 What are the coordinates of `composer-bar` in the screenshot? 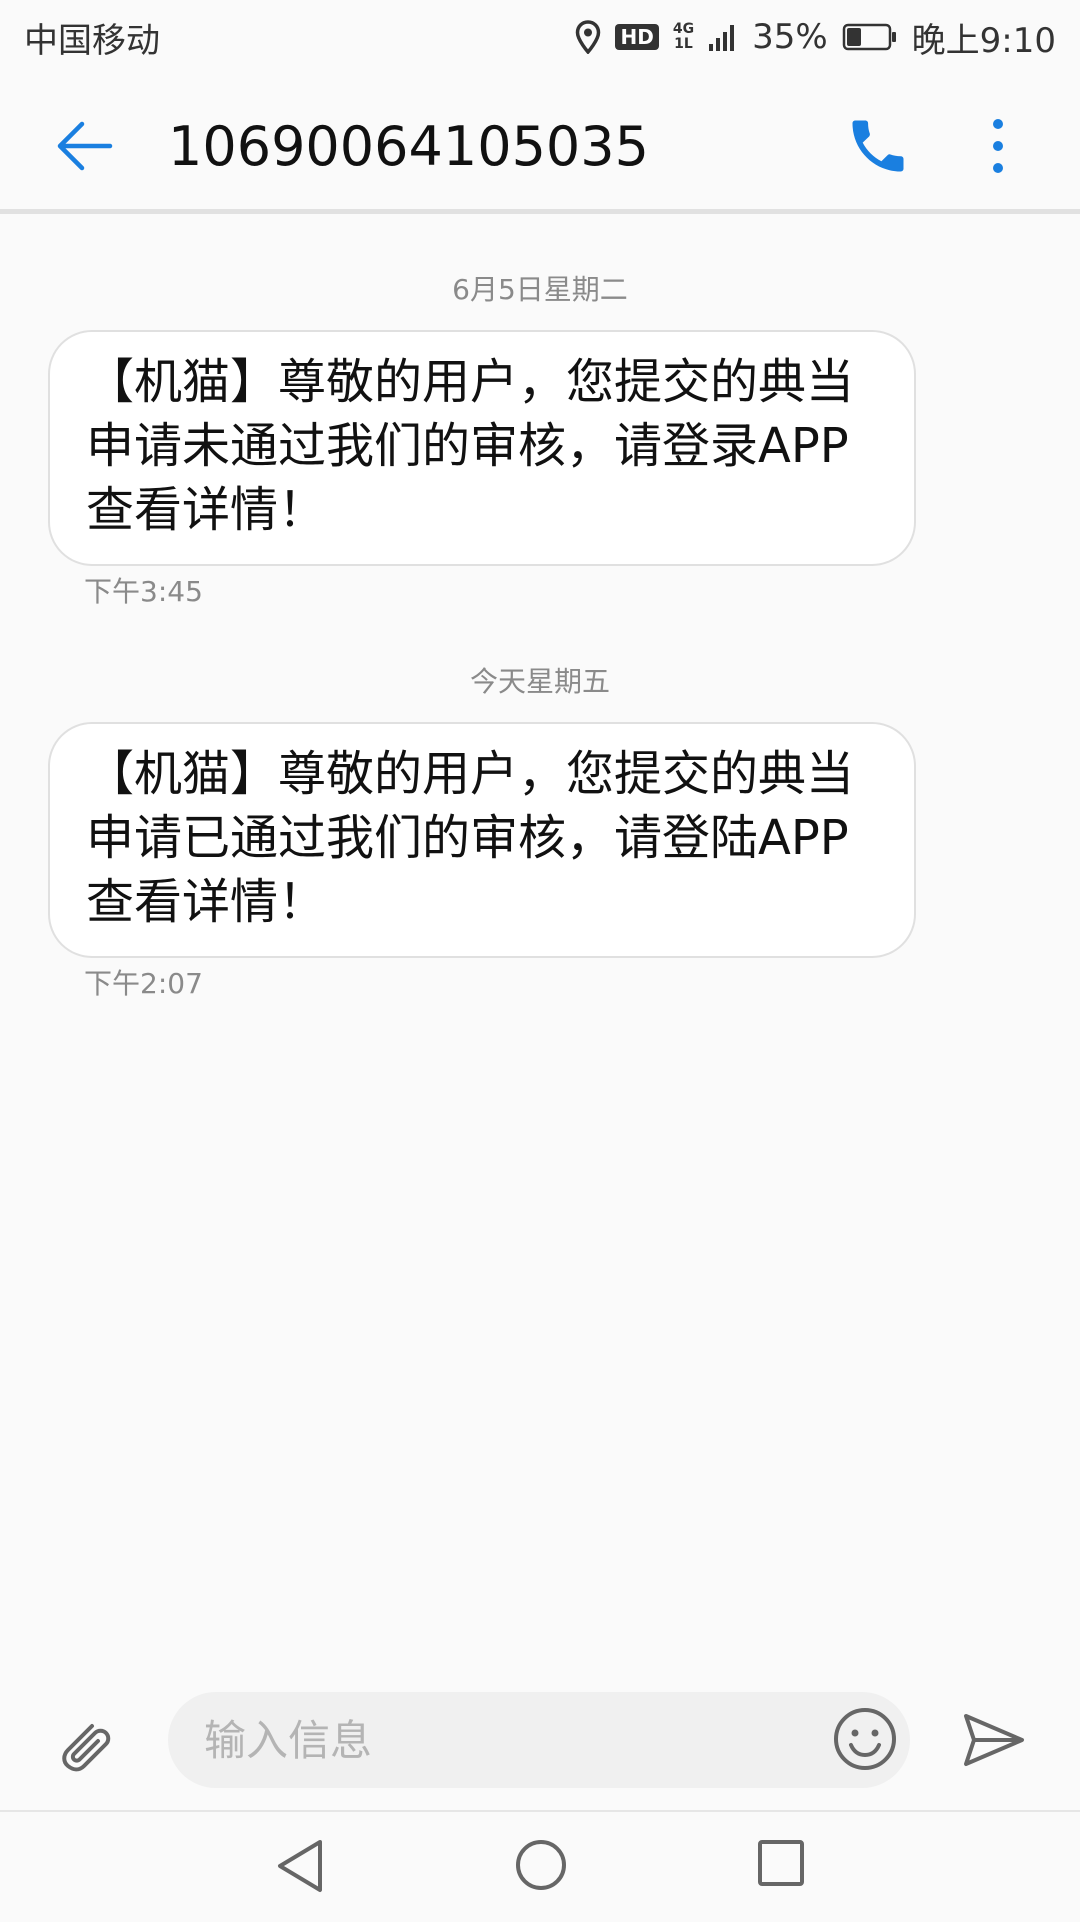 It's located at (540, 1741).